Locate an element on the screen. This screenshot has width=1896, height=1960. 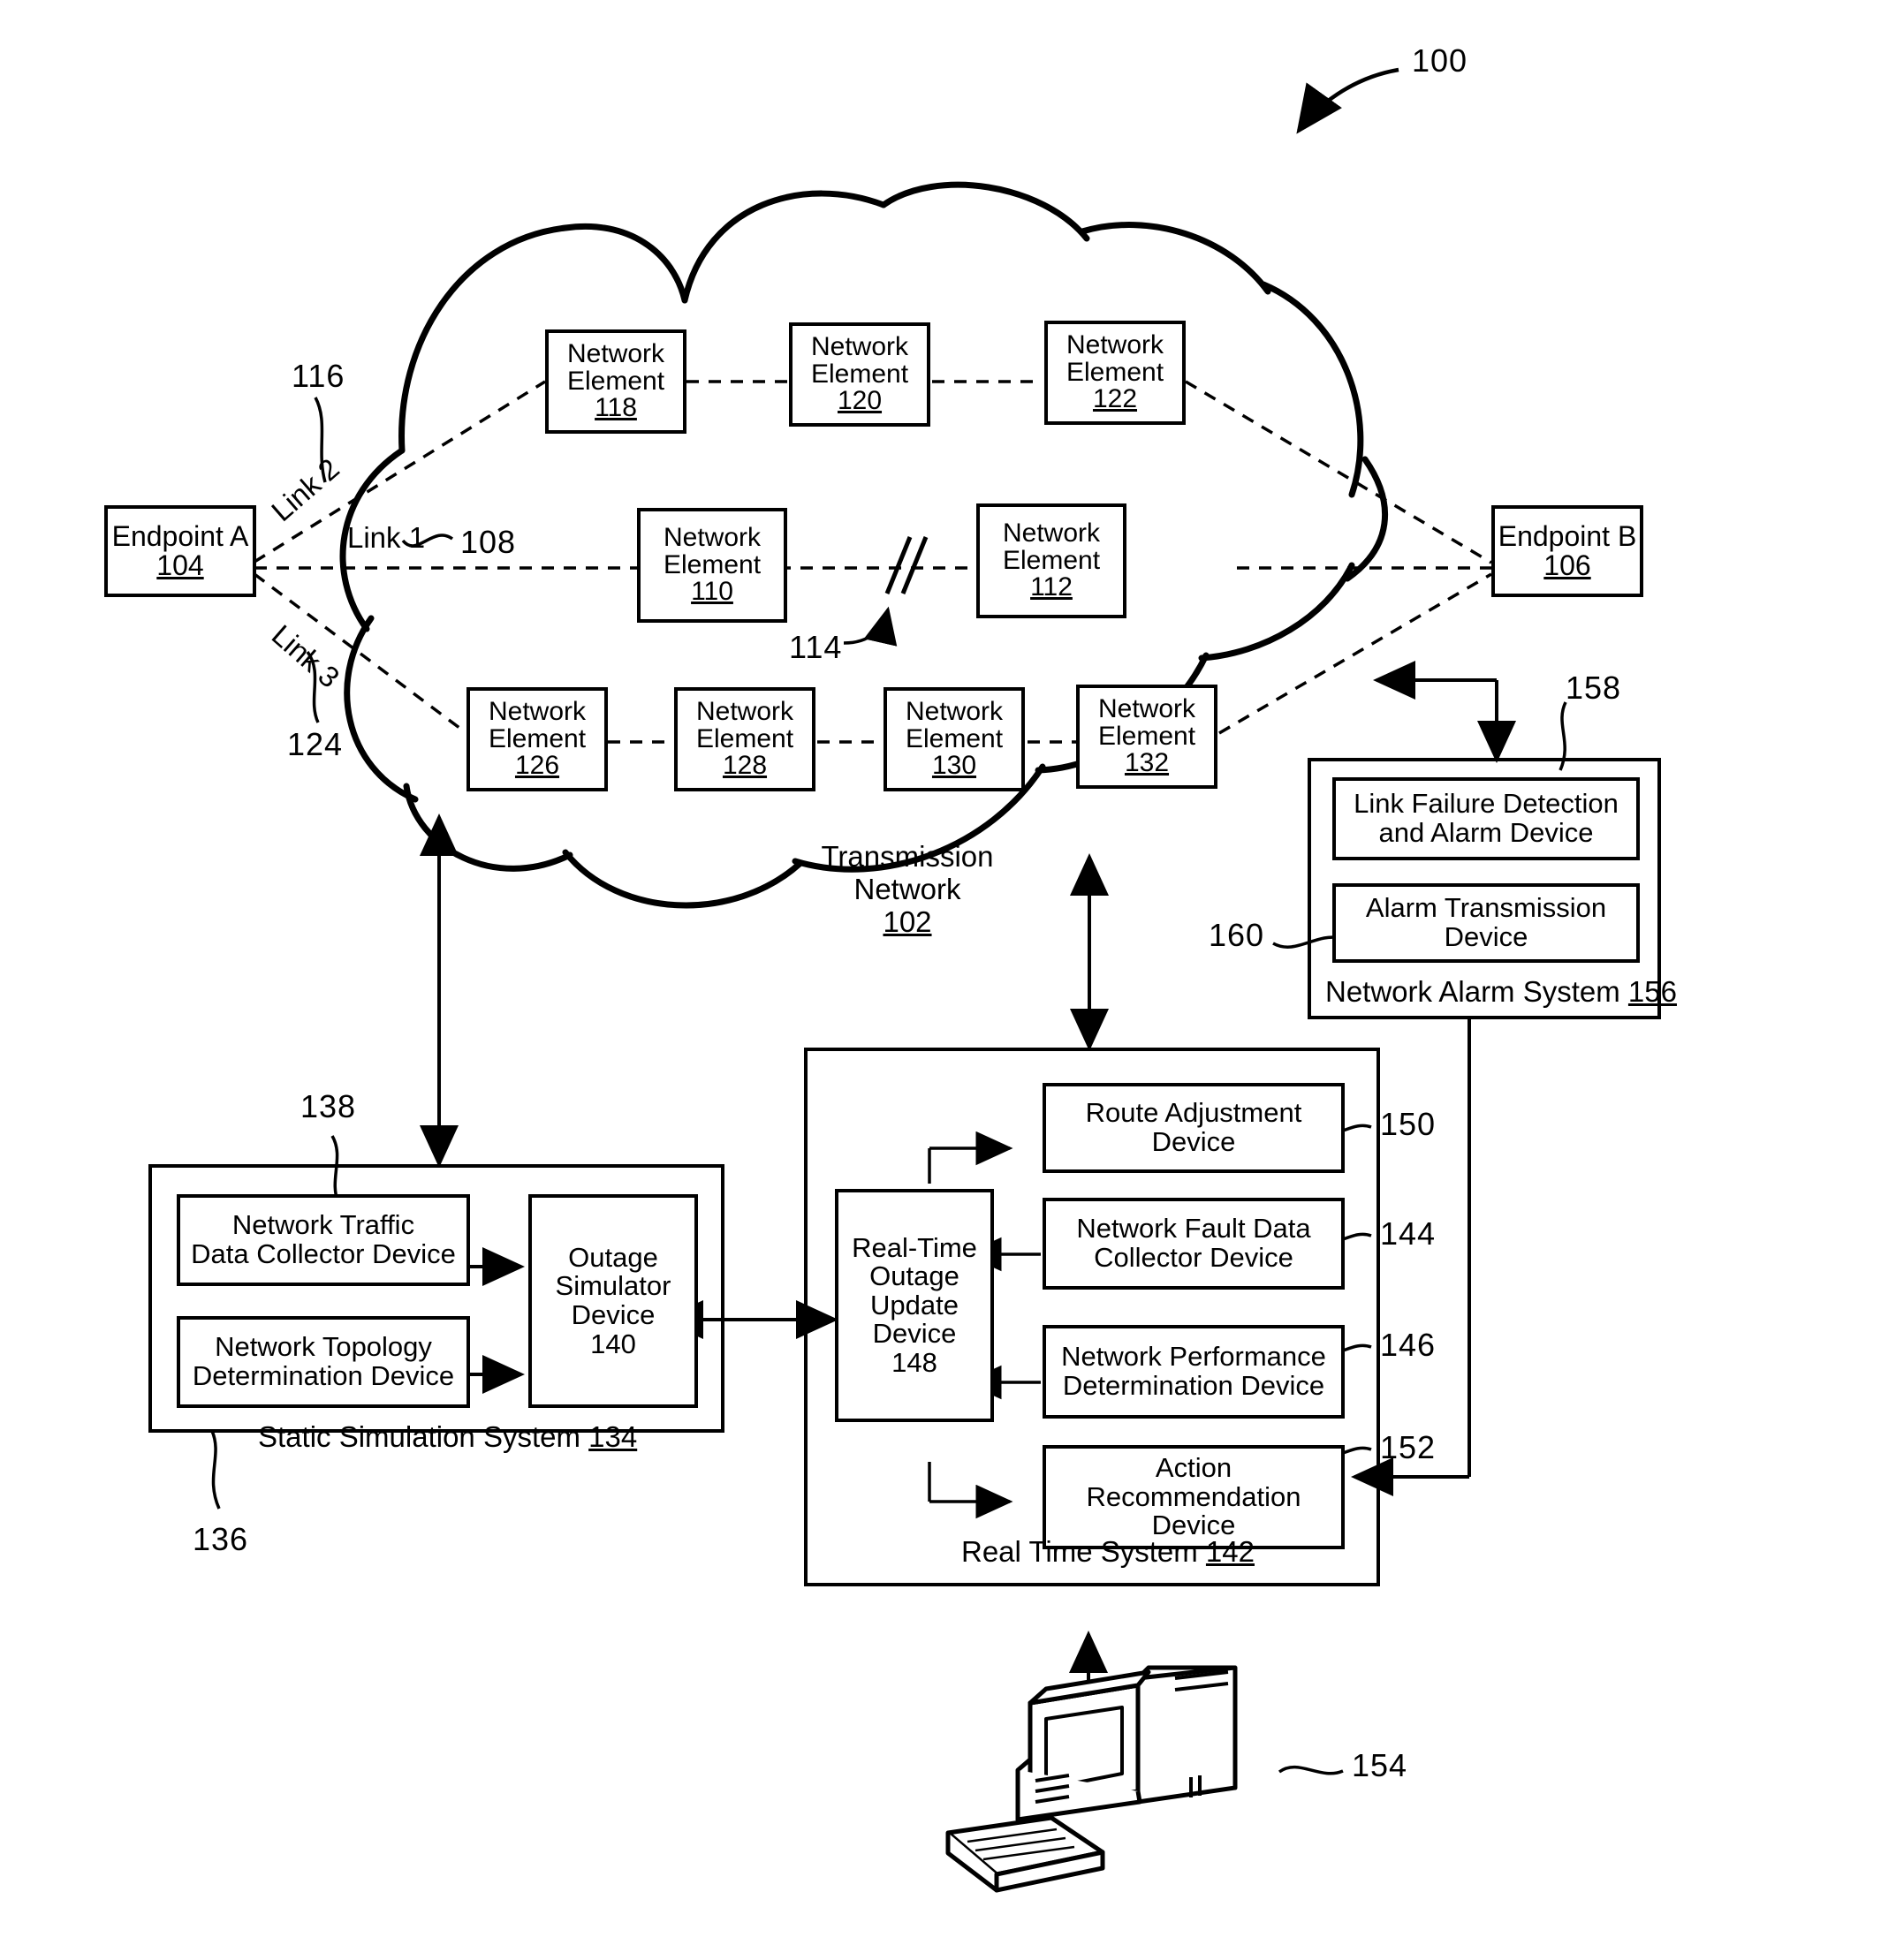
network-alarm-system-title: Network Alarm System is located at coordinates (1477, 991).